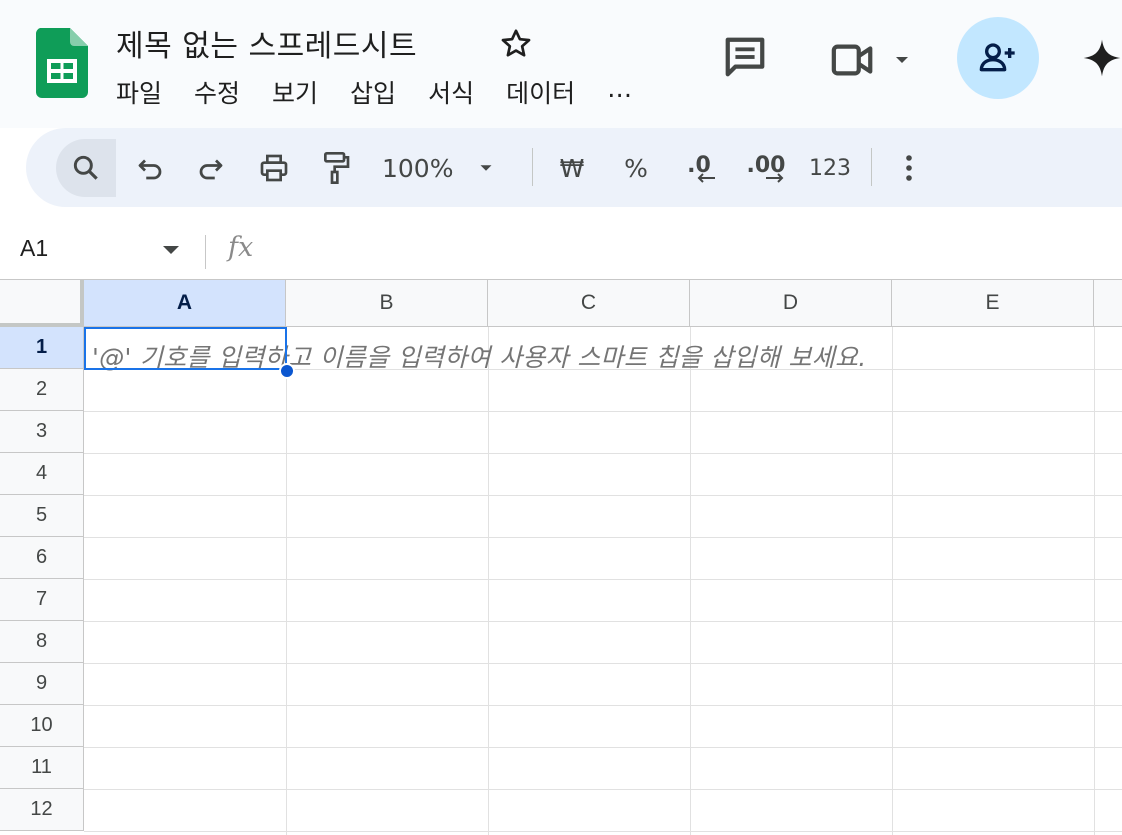 This screenshot has width=1122, height=835. I want to click on column-header-f, so click(1108, 303).